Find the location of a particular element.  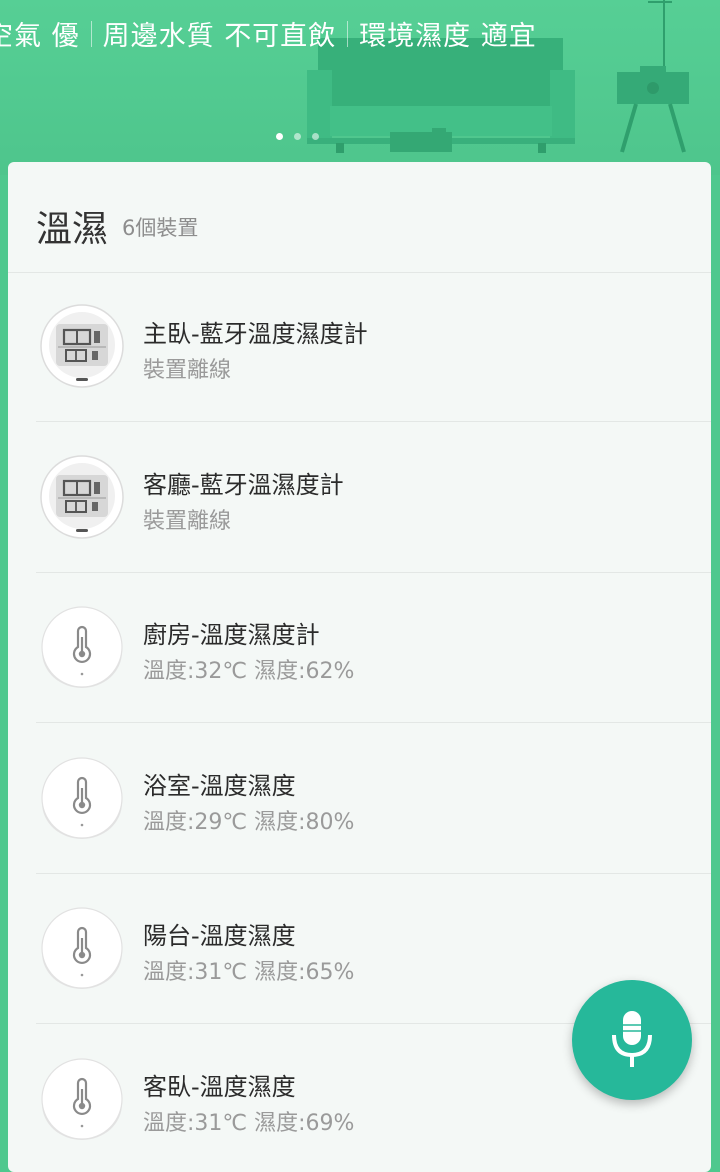

humidity-item: 環境濕度 適宜 is located at coordinates (448, 33).